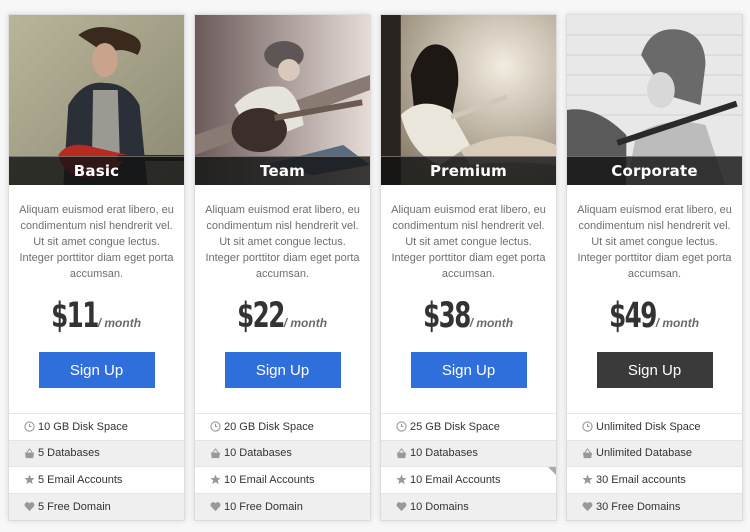 This screenshot has width=750, height=532. I want to click on feature-label: 10 GB Disk Space, so click(83, 426).